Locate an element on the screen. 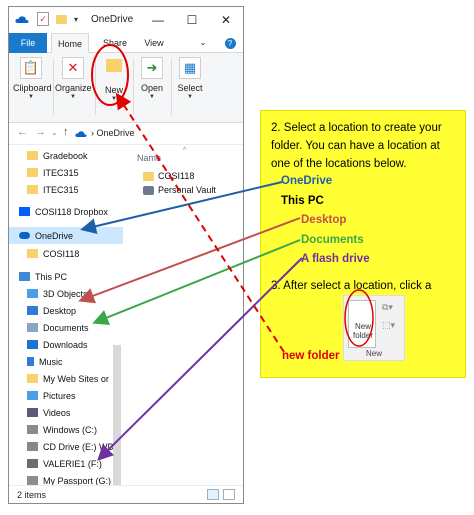  sidebar-item-label: My Passport (G:) is located at coordinates (77, 480).